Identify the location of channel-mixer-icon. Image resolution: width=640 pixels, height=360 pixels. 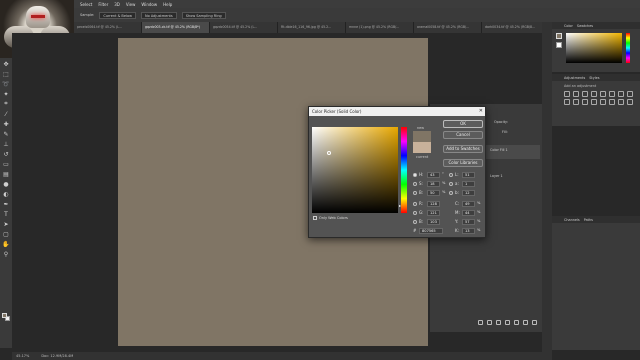
(576, 102).